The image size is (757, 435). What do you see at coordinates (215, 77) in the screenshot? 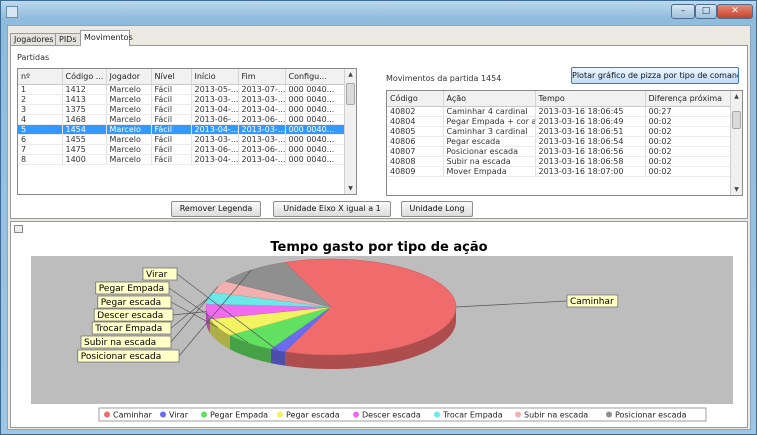
I see `partidas-column-header: Início` at bounding box center [215, 77].